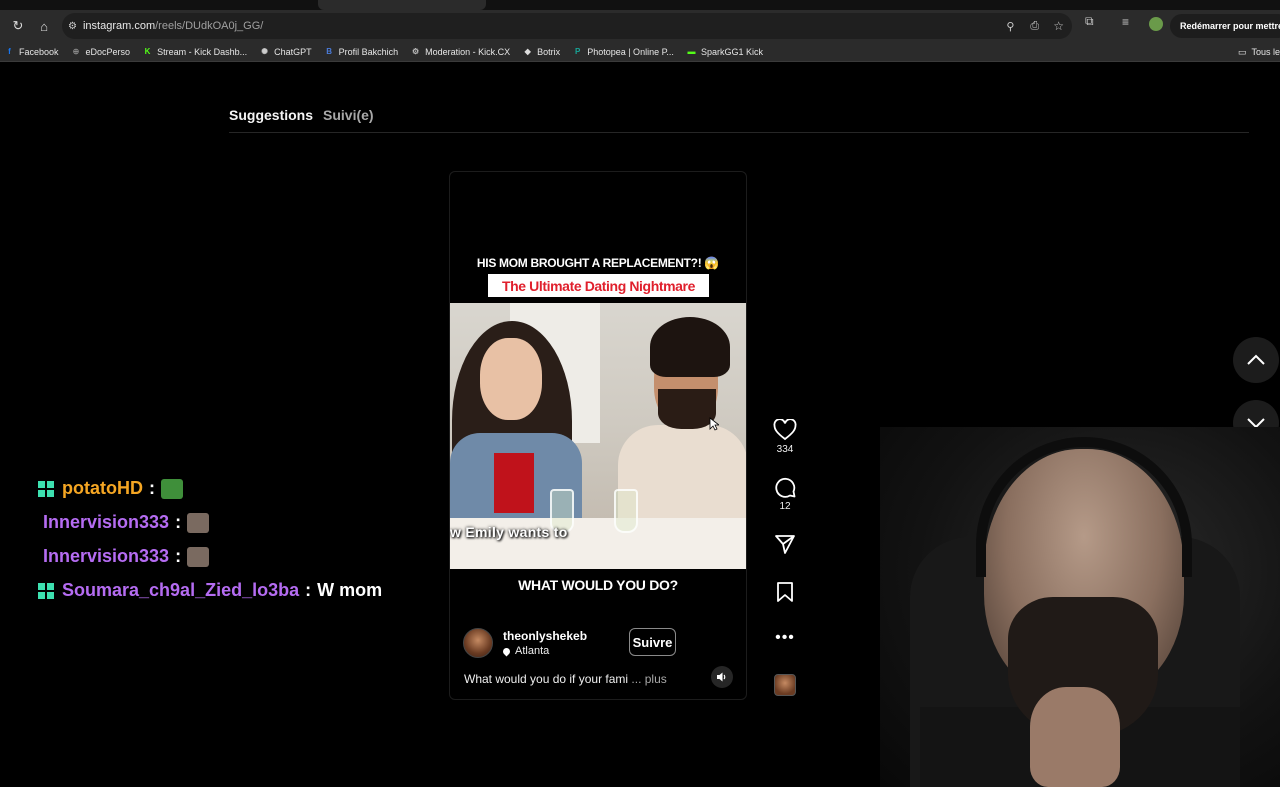 This screenshot has width=1280, height=787. I want to click on tabs-divider, so click(739, 132).